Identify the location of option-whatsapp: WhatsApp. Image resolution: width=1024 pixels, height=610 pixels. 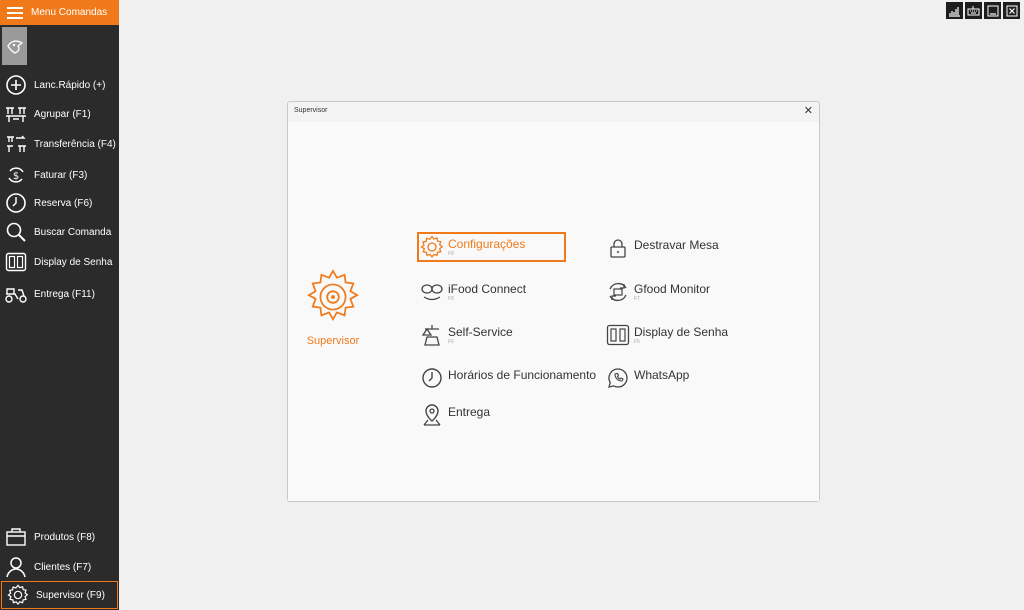
(647, 378).